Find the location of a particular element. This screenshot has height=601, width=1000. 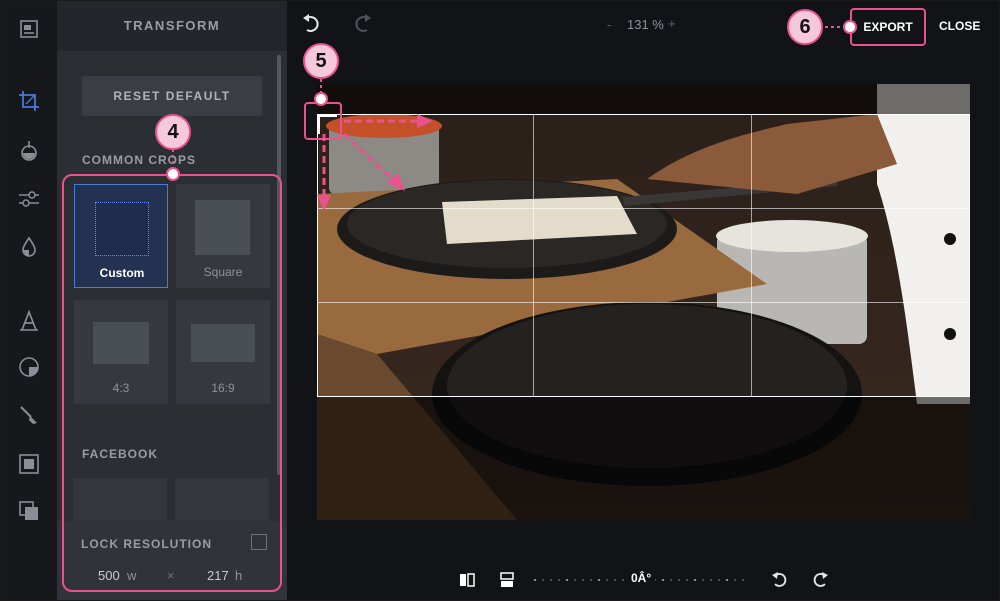

close-button: CLOSE is located at coordinates (959, 26).